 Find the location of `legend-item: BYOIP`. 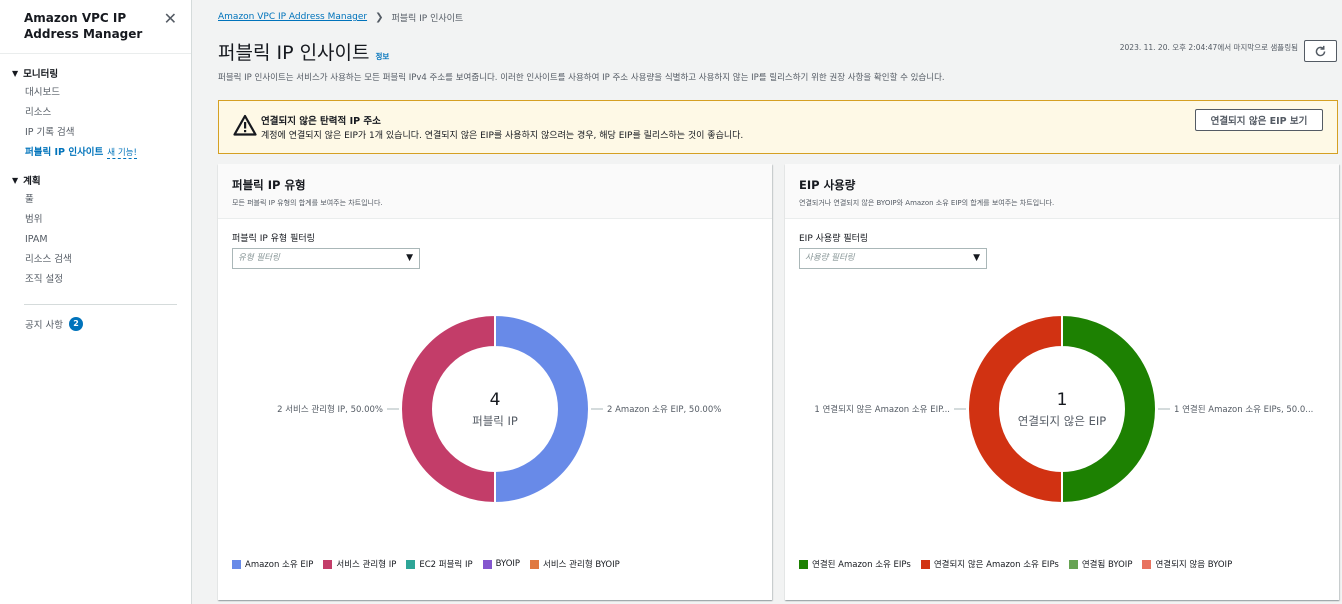

legend-item: BYOIP is located at coordinates (501, 564).